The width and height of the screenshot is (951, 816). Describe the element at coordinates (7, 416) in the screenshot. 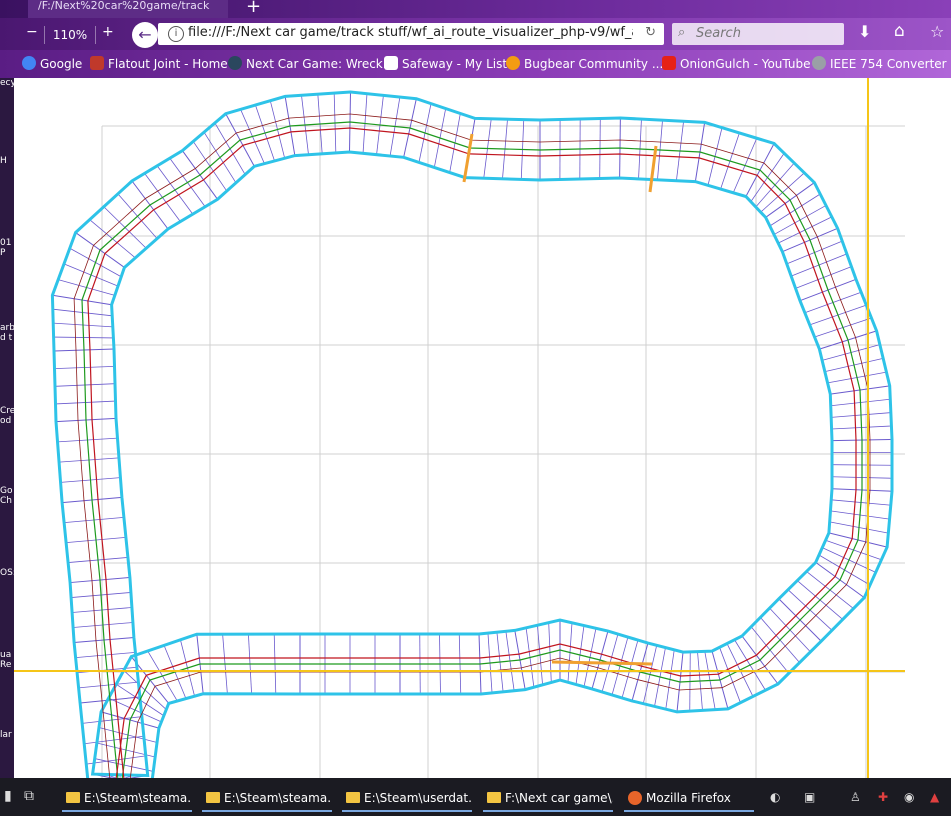

I see `desktop-label: Cre od` at that location.